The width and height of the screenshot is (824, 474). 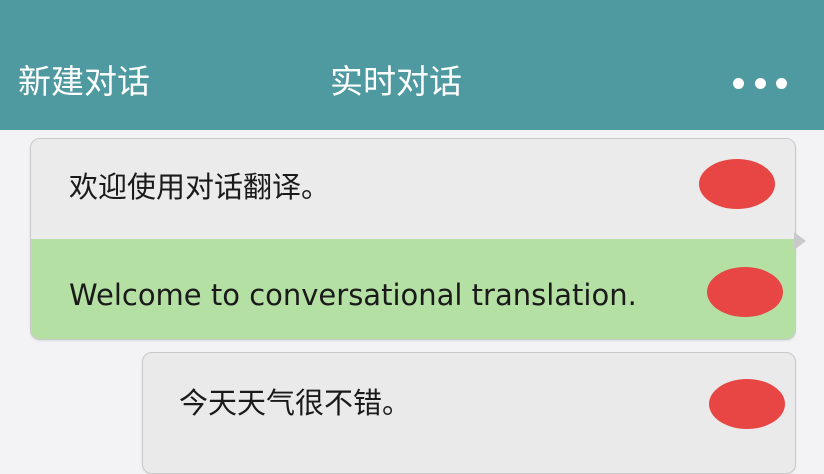 I want to click on new-conversation-button: 新建对话, so click(x=84, y=82).